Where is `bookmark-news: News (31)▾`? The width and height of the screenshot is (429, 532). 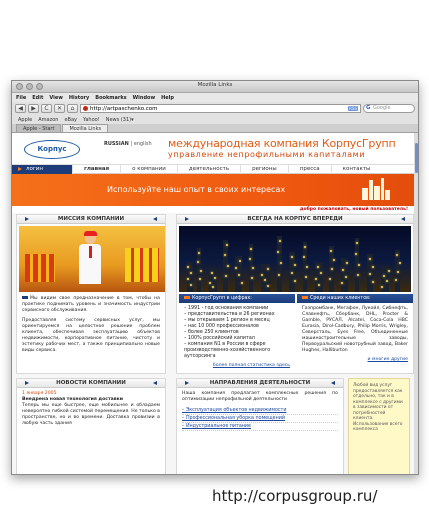 bookmark-news: News (31)▾ is located at coordinates (120, 120).